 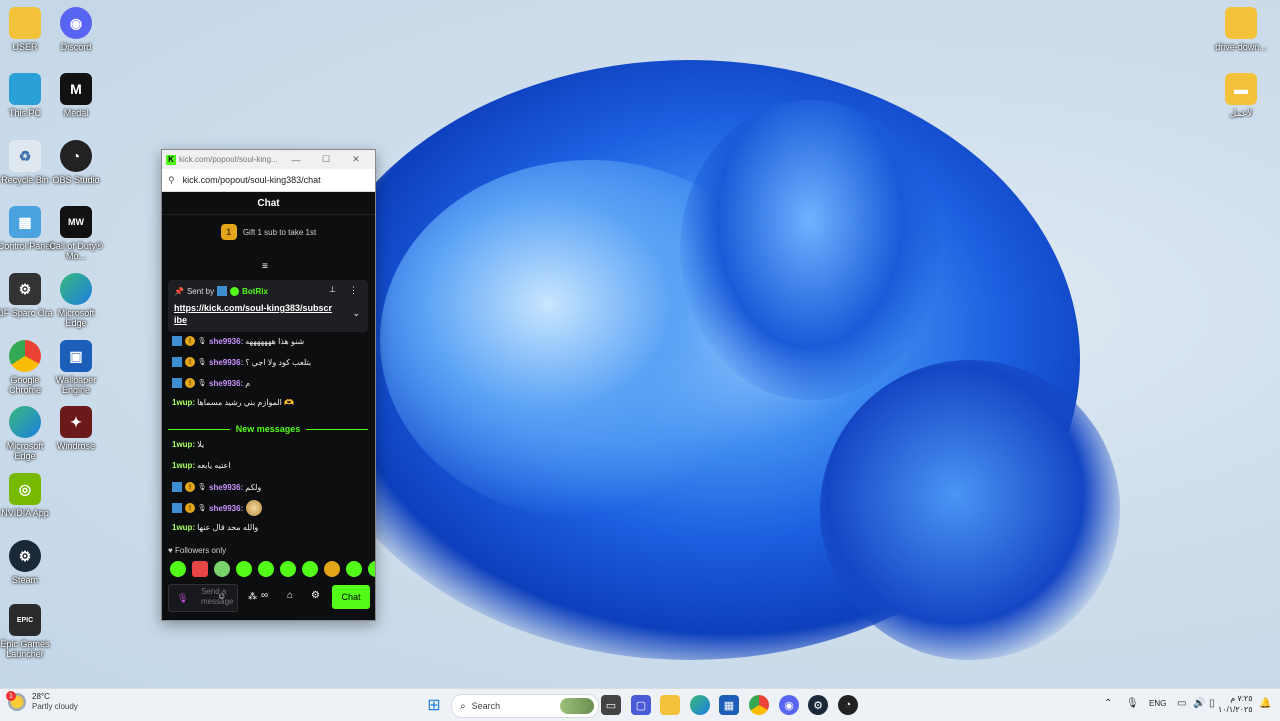 What do you see at coordinates (76, 95) in the screenshot?
I see `desktop-icon-medal: M Medal` at bounding box center [76, 95].